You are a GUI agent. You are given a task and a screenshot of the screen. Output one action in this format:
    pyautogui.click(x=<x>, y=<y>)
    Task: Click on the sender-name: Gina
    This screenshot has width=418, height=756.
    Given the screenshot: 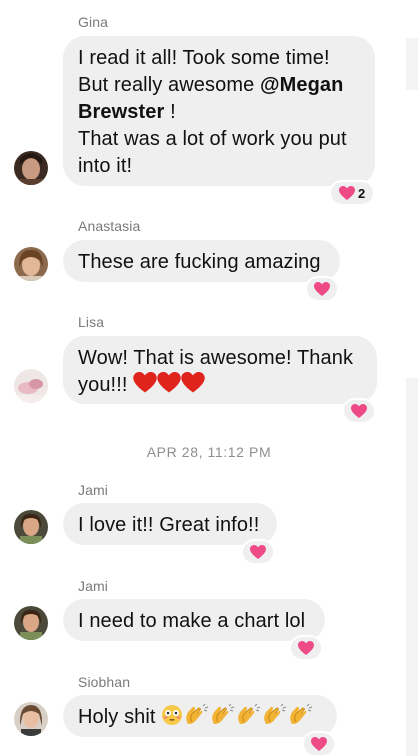 What is the action you would take?
    pyautogui.click(x=93, y=22)
    